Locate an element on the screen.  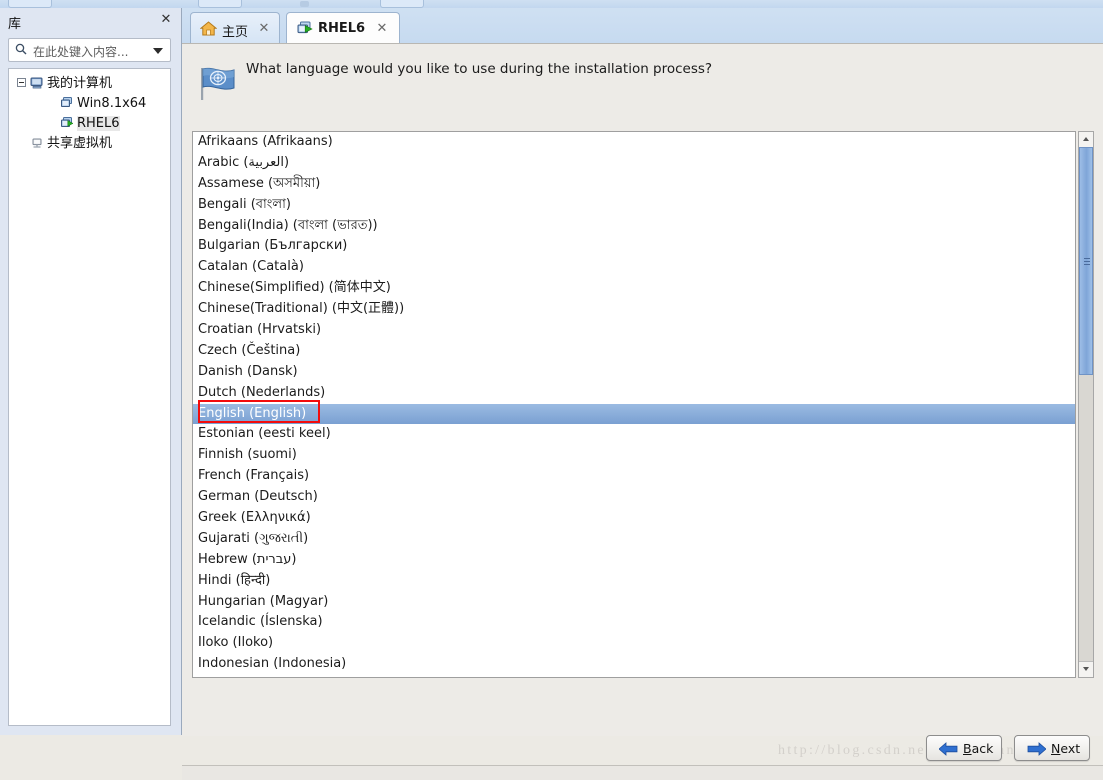
tree-item-label: Win8.1x64 is located at coordinates (112, 103).